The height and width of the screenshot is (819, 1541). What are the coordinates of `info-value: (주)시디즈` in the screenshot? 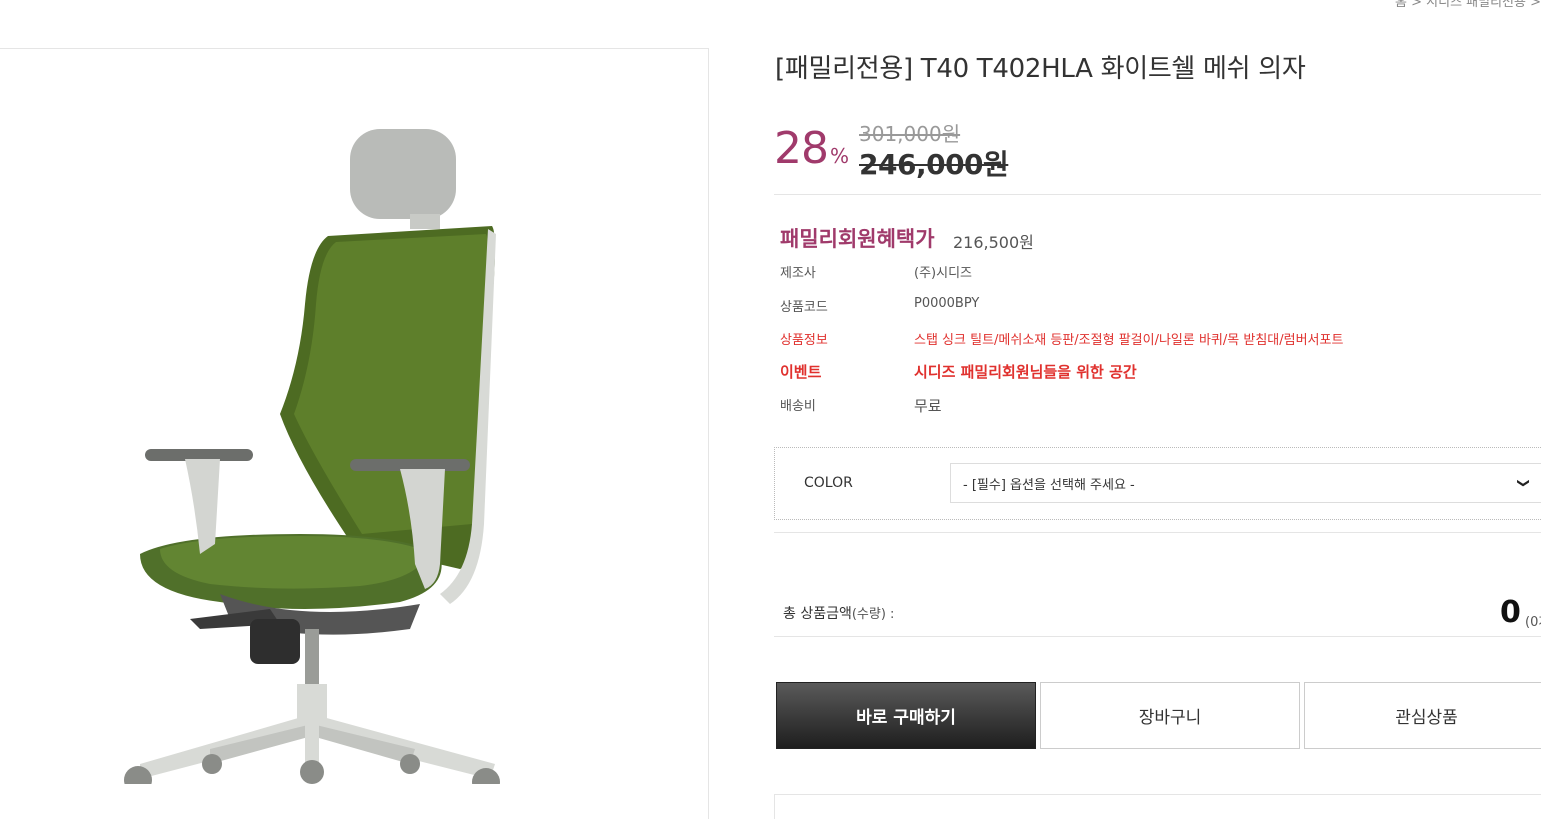 It's located at (943, 273).